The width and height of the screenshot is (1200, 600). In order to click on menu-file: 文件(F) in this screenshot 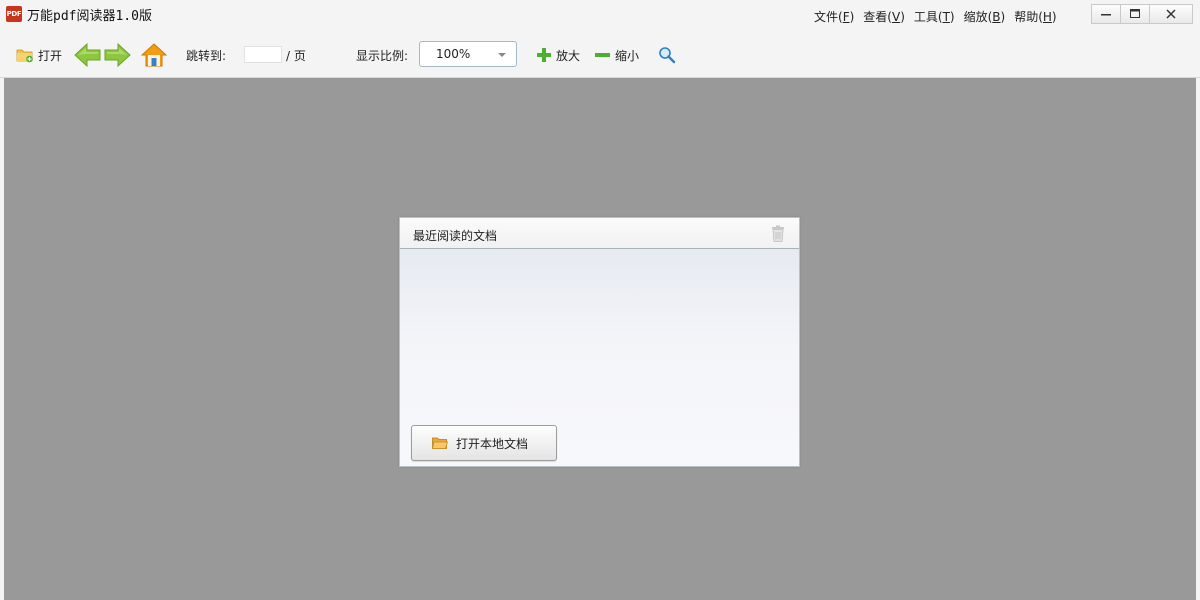, I will do `click(834, 16)`.